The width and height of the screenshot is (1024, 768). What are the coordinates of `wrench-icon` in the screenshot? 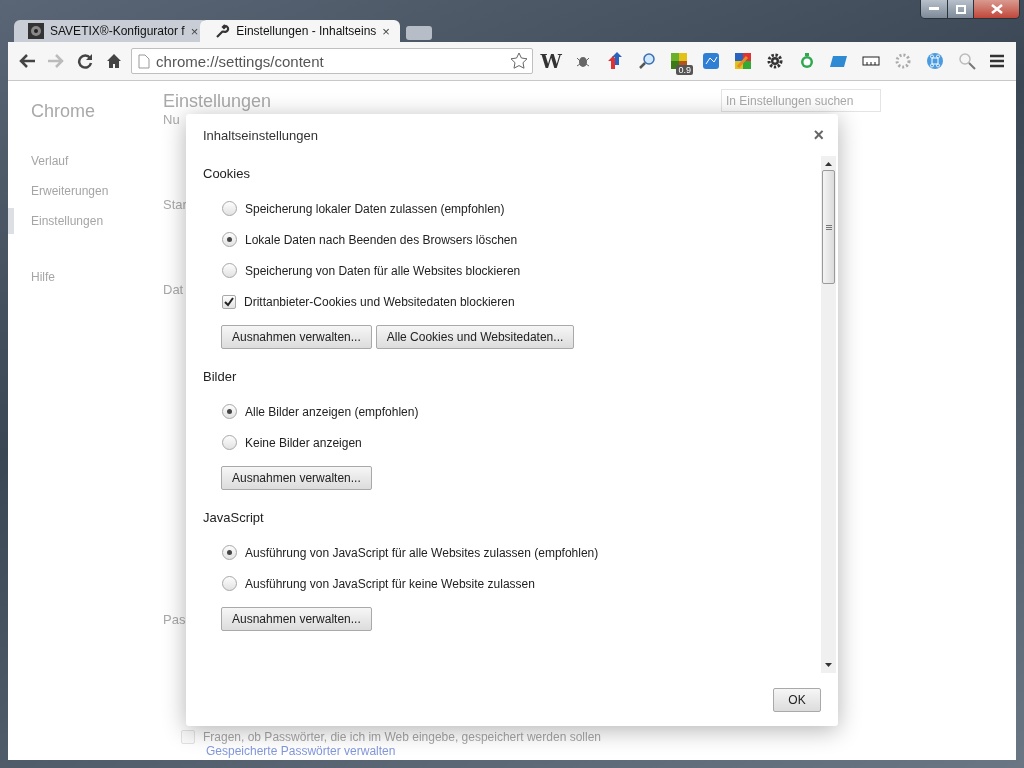 It's located at (222, 31).